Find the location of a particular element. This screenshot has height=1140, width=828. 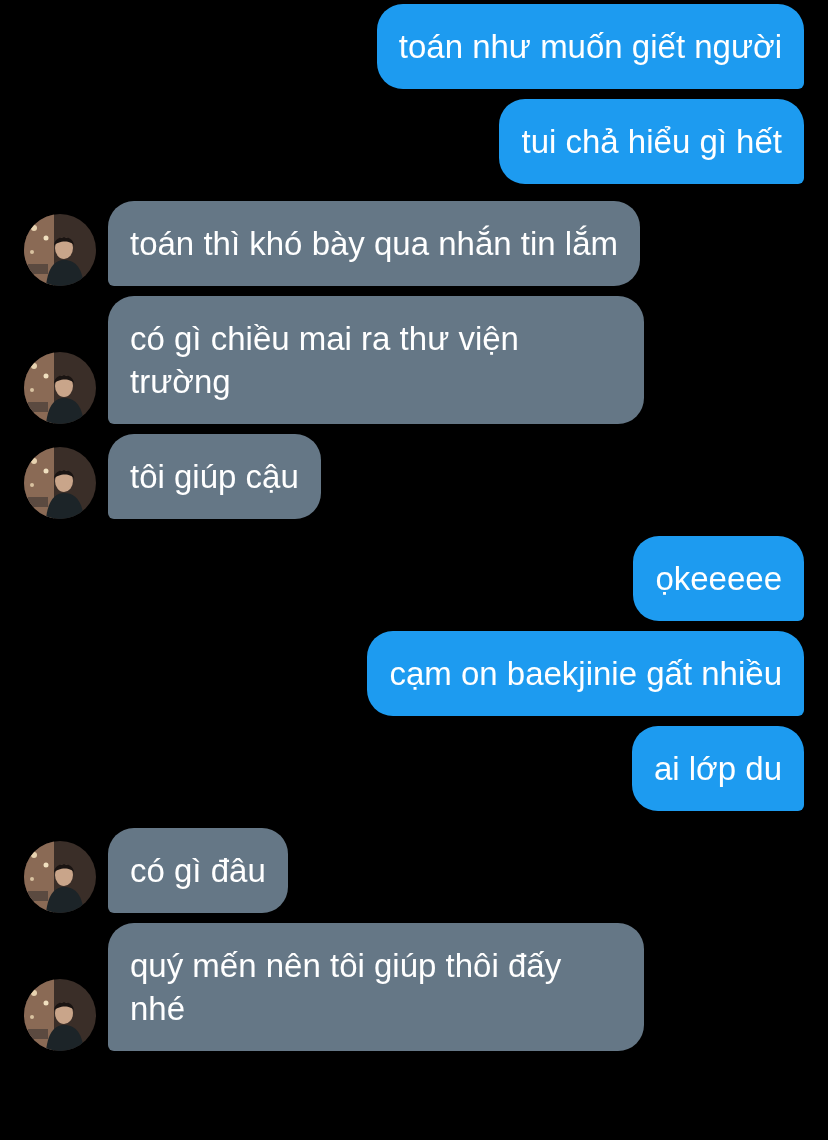

message-bubble: toán thì khó bày qua nhắn tin lắm is located at coordinates (374, 243).